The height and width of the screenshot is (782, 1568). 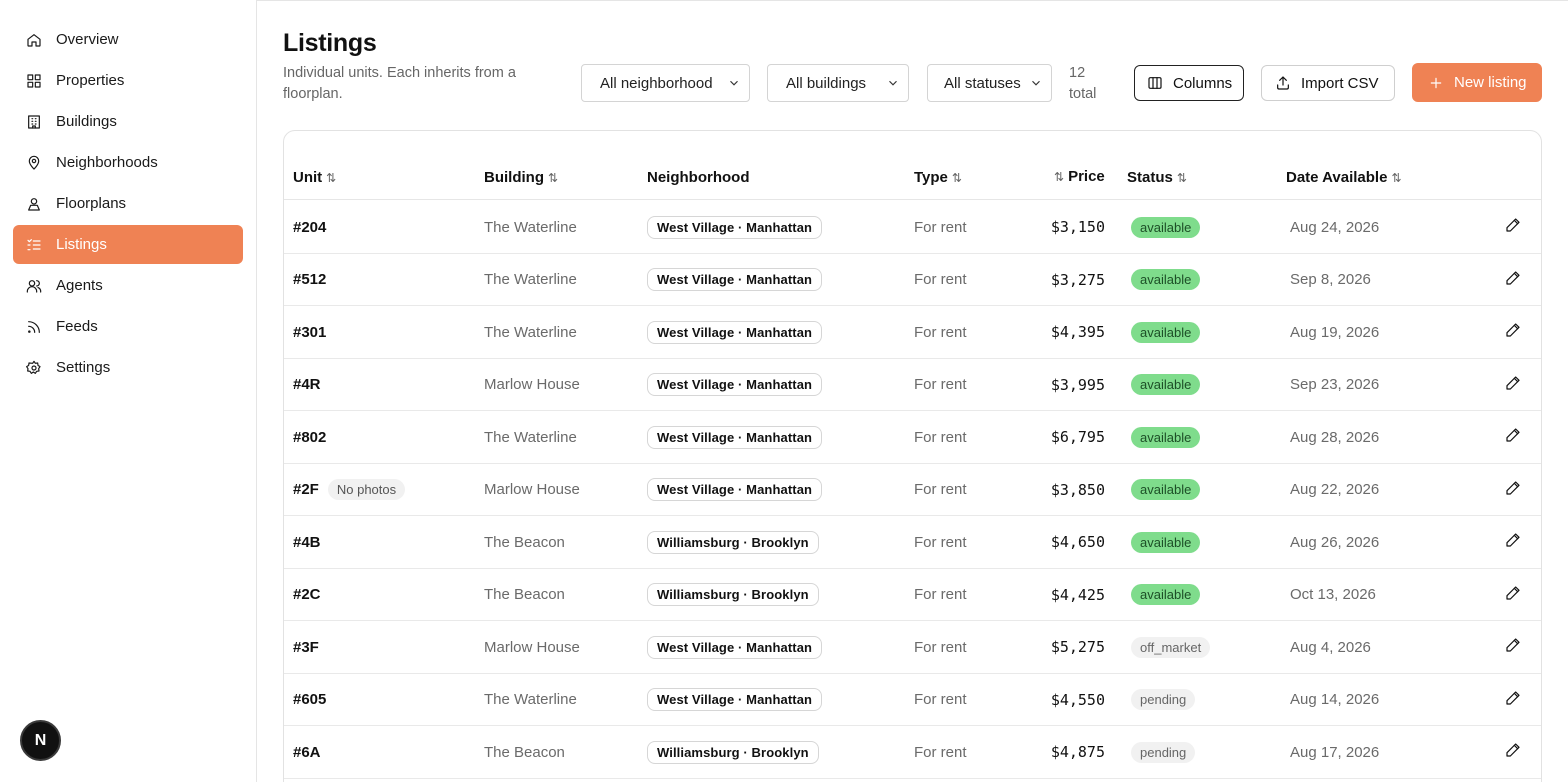 What do you see at coordinates (128, 326) in the screenshot?
I see `sidebar-item-feeds: Feeds` at bounding box center [128, 326].